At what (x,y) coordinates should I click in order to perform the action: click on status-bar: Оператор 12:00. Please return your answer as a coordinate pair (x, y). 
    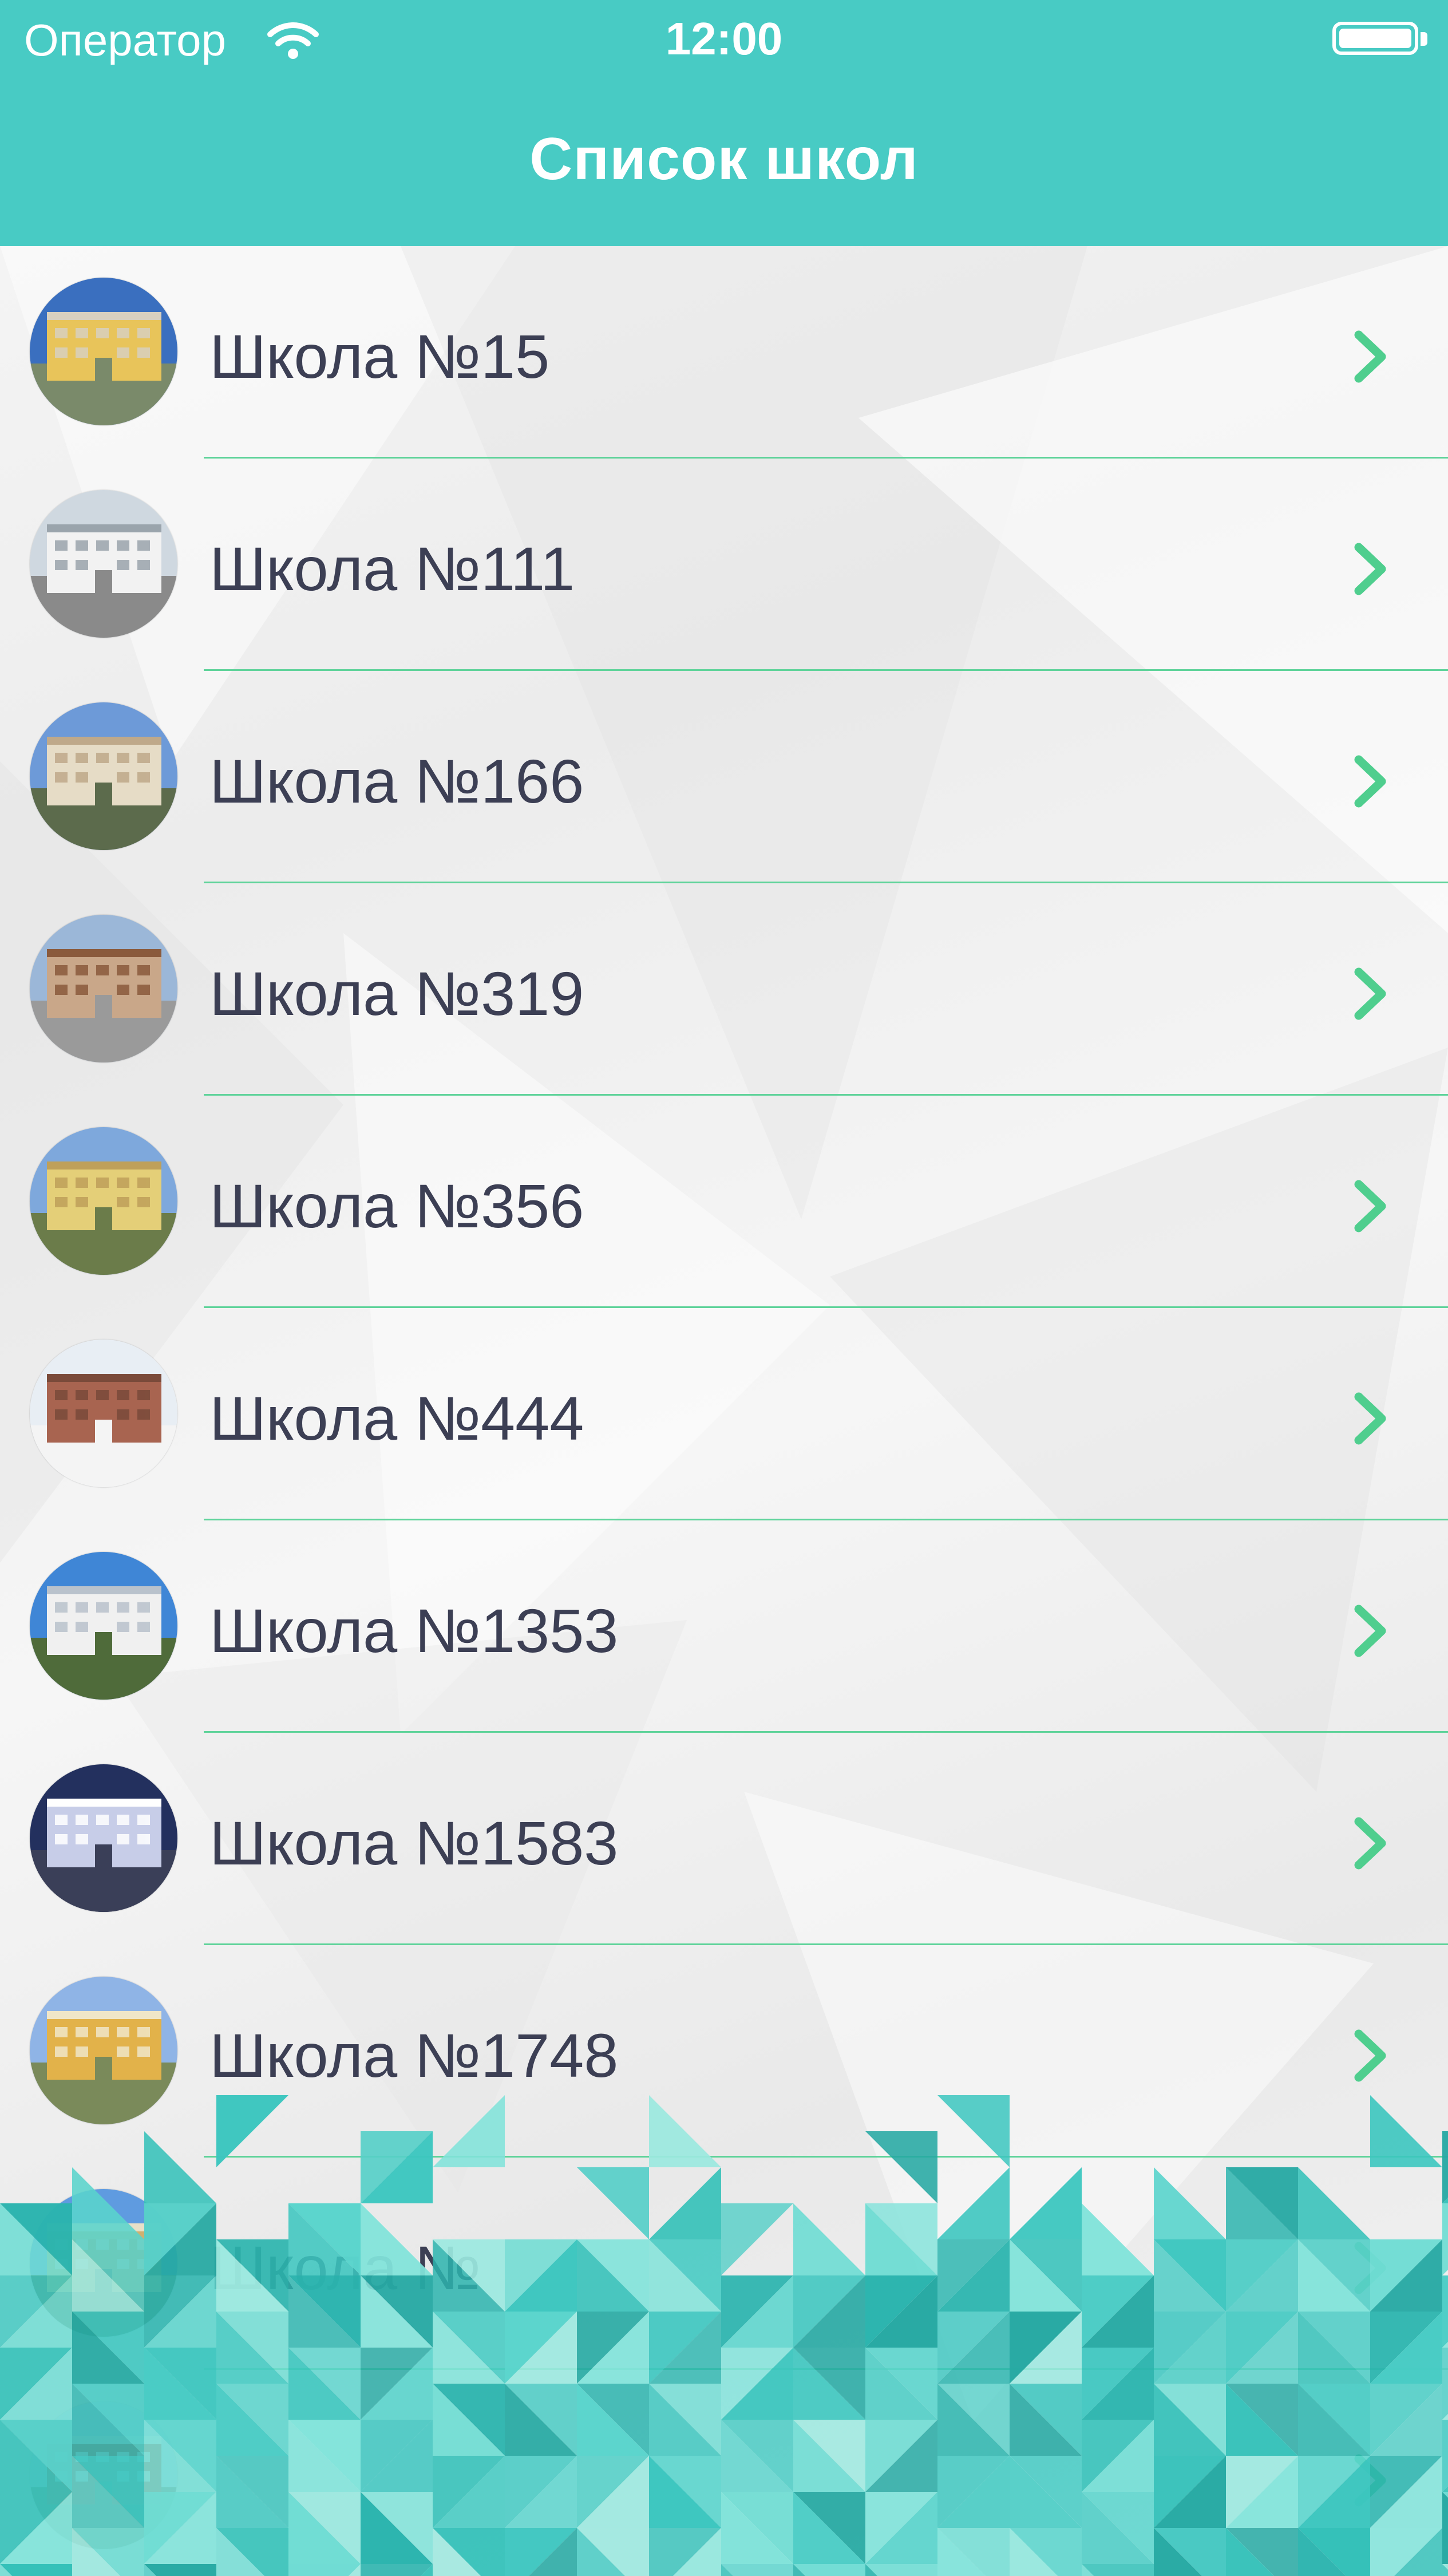
    Looking at the image, I should click on (724, 40).